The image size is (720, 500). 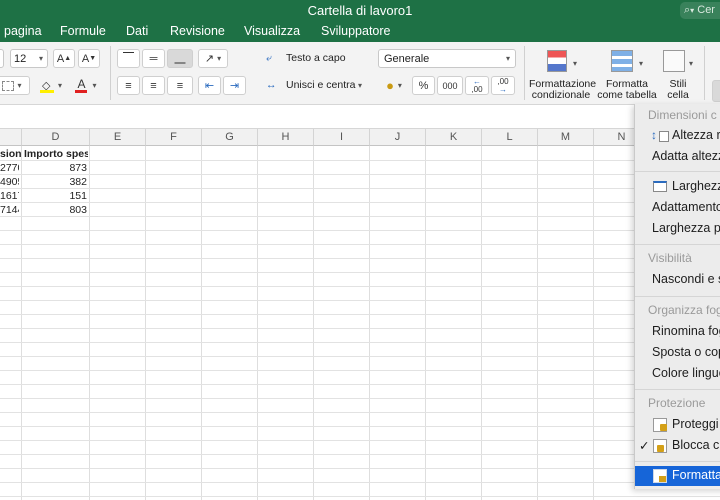 I want to click on align-top-icon: ⎺, so click(x=128, y=58).